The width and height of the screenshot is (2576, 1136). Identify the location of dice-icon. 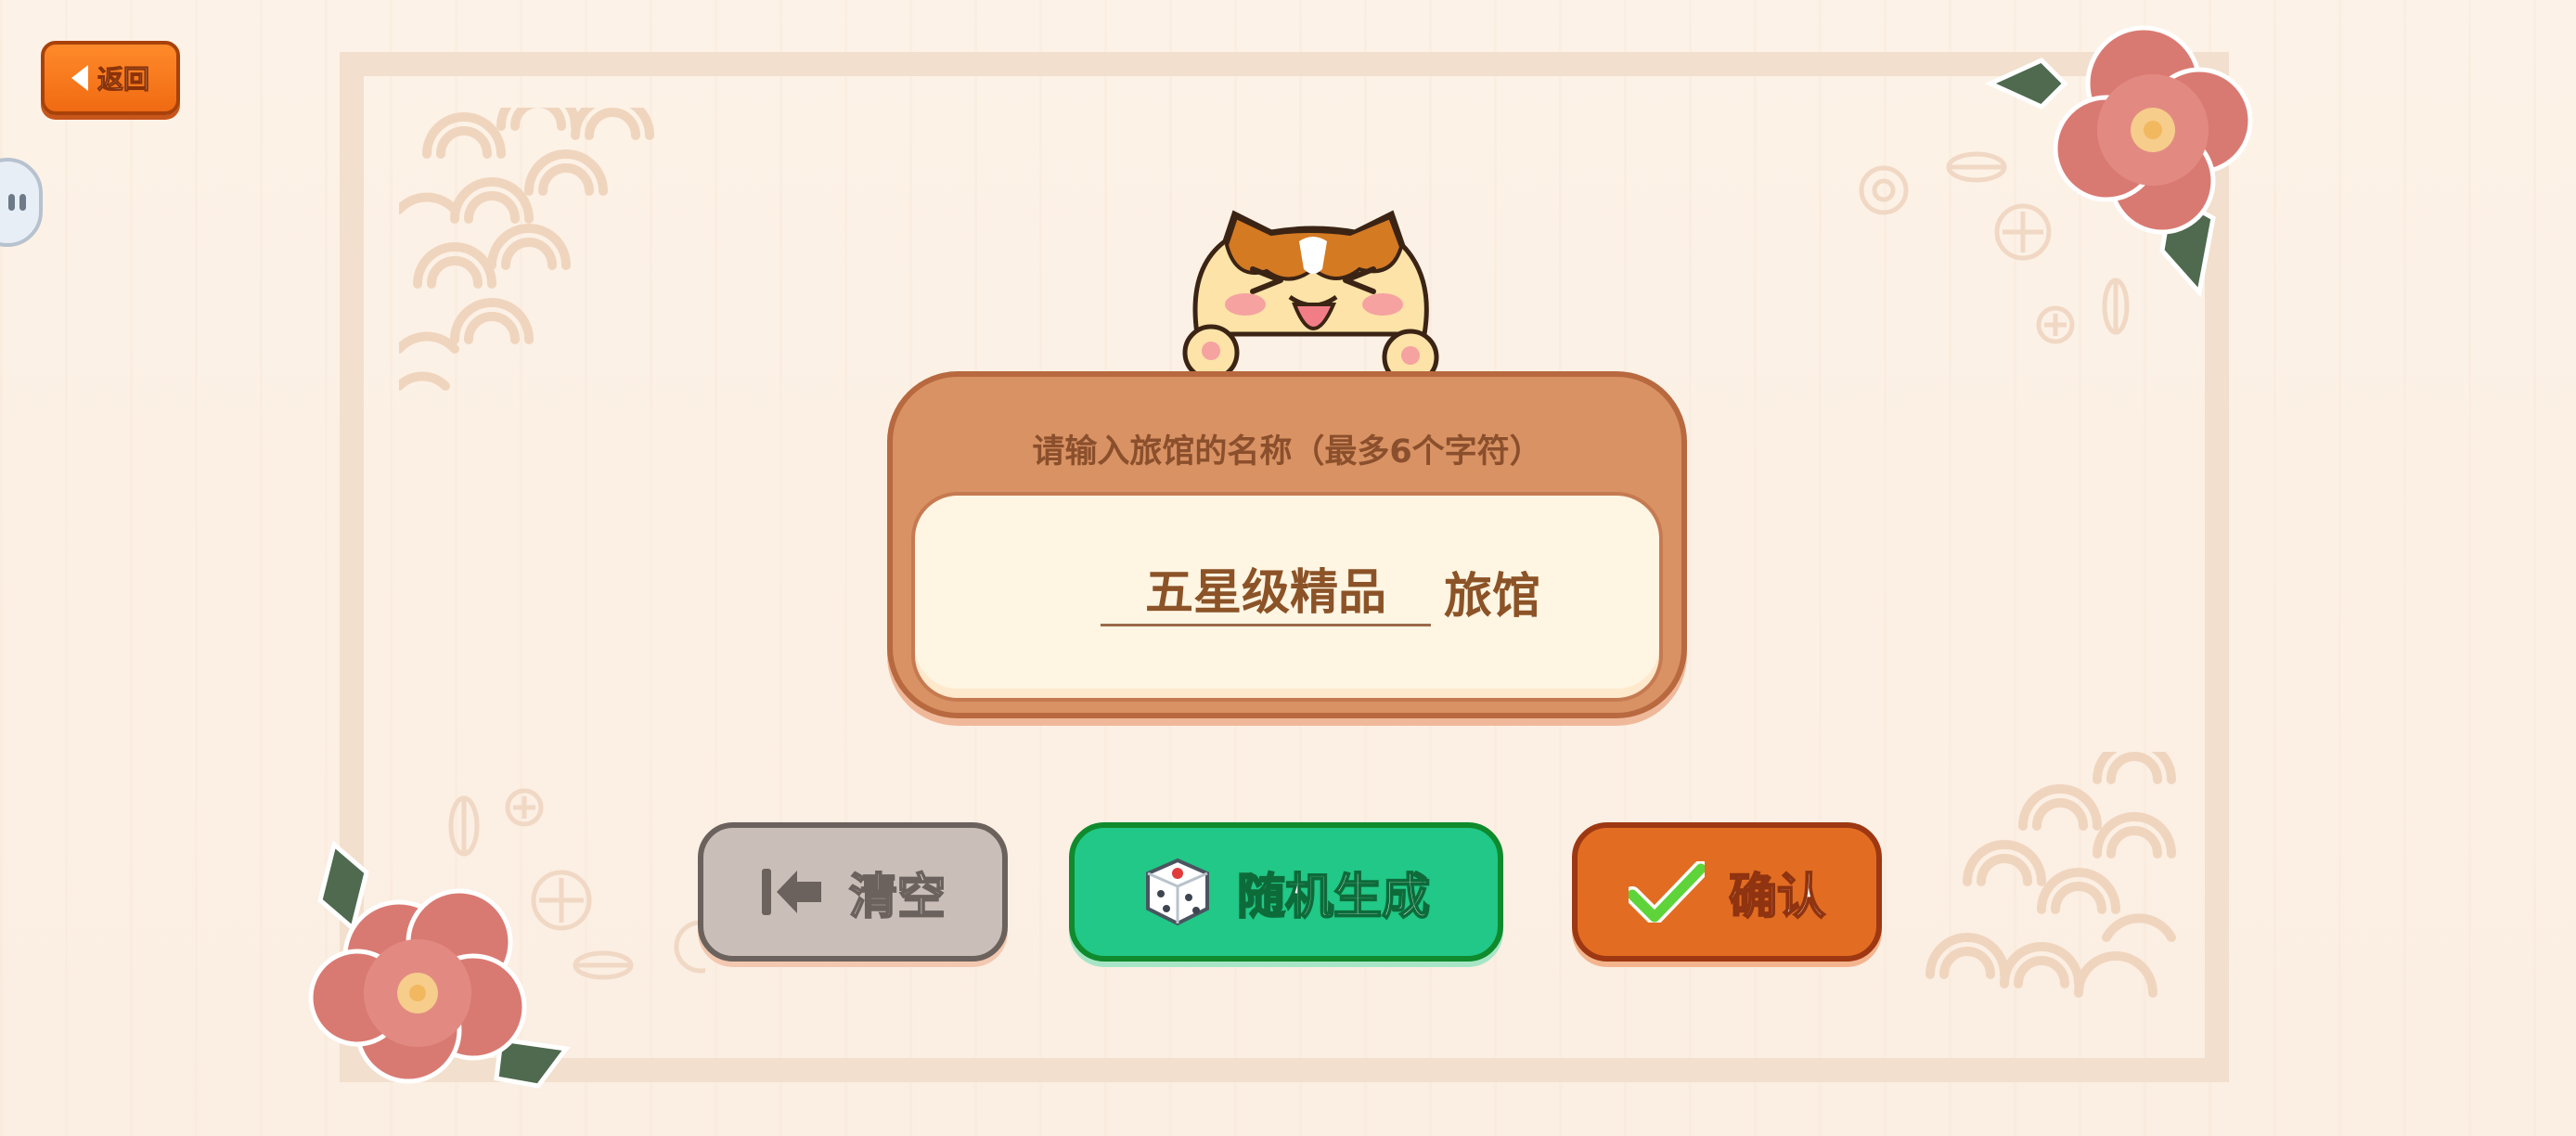
(1177, 892).